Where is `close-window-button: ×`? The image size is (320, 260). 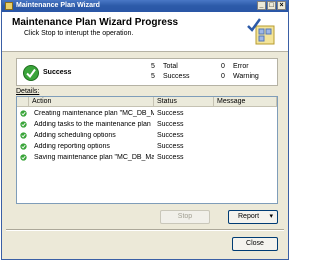
close-window-button: × is located at coordinates (281, 5).